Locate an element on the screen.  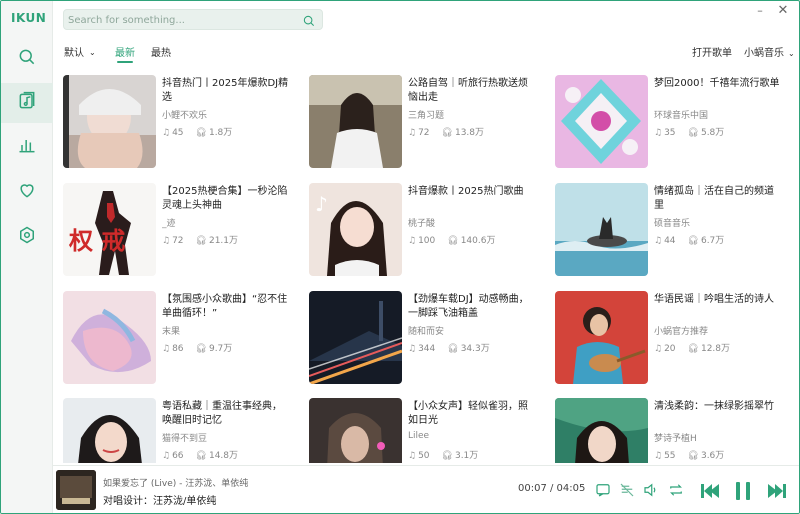
playback-time: 00:07 / 04:05 is located at coordinates (552, 488).